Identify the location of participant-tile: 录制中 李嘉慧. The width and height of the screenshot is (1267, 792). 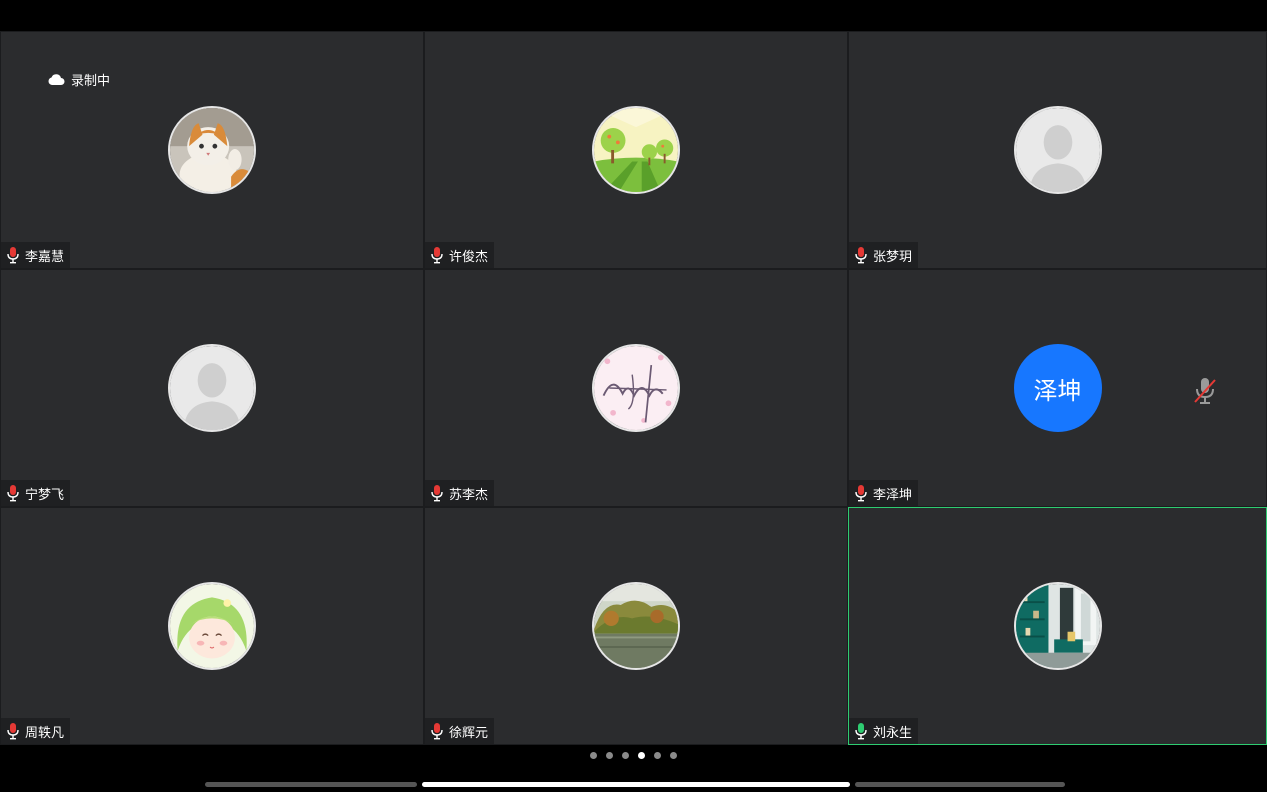
(212, 150).